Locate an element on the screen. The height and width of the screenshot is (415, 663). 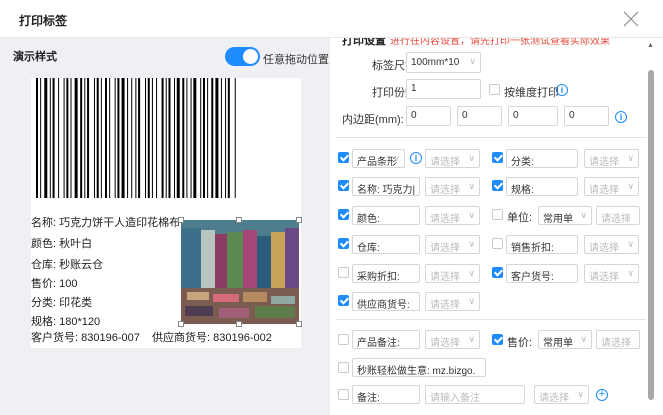
scrollbar is located at coordinates (651, 235).